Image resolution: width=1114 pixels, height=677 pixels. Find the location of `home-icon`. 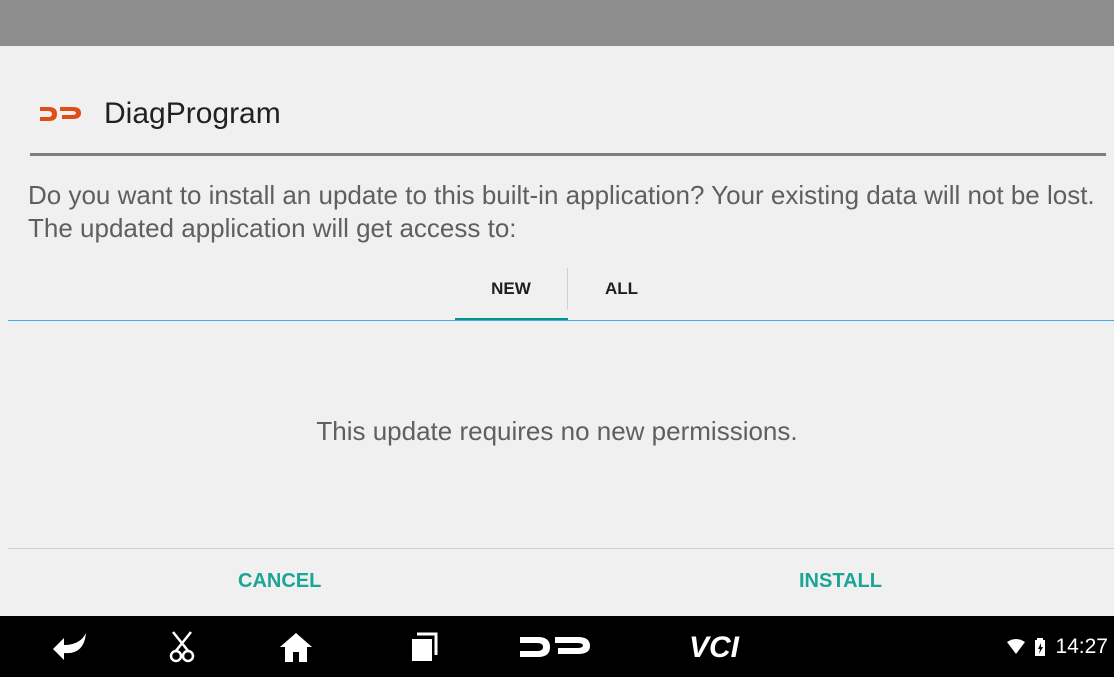

home-icon is located at coordinates (296, 646).